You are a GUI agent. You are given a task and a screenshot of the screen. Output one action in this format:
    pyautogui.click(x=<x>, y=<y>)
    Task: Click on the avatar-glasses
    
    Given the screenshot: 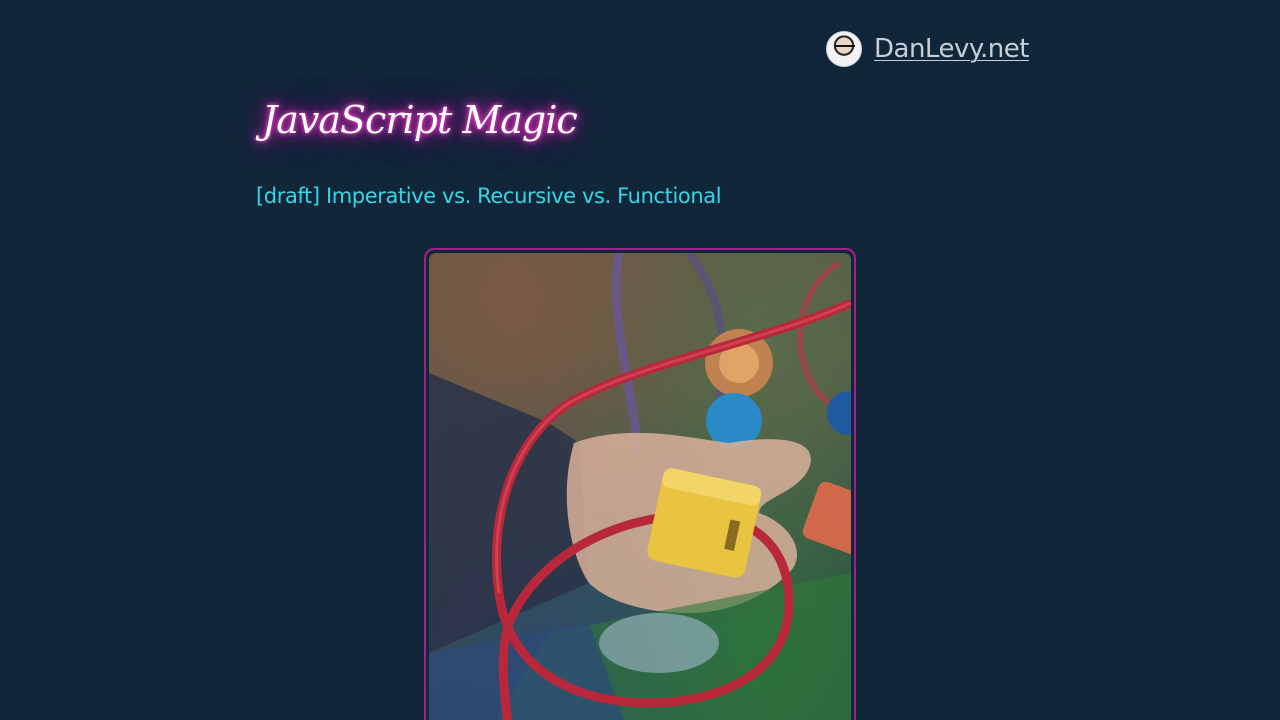 What is the action you would take?
    pyautogui.click(x=845, y=48)
    